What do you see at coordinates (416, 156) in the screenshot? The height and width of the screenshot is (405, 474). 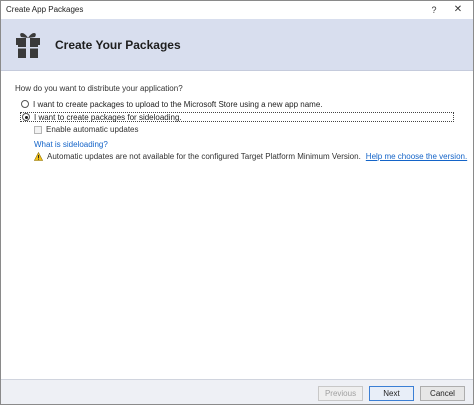 I see `help-choose-version-link: Help me choose the version.` at bounding box center [416, 156].